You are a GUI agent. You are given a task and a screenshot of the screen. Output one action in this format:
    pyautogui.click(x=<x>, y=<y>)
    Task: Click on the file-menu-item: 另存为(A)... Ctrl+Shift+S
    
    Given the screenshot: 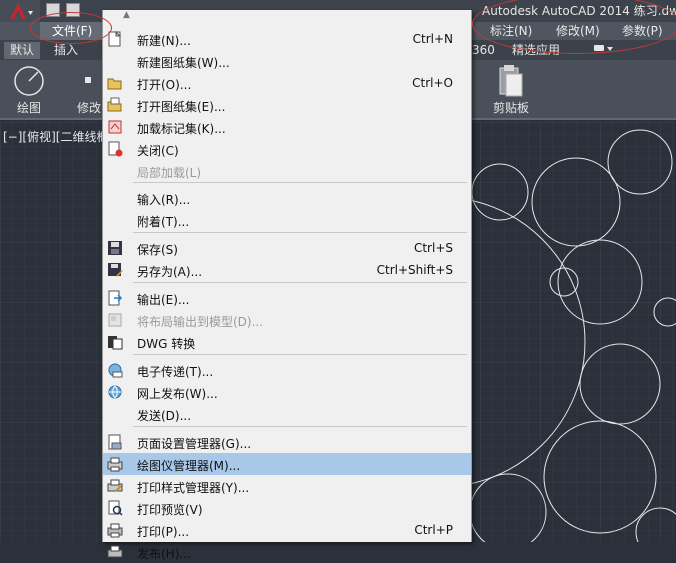 What is the action you would take?
    pyautogui.click(x=287, y=270)
    